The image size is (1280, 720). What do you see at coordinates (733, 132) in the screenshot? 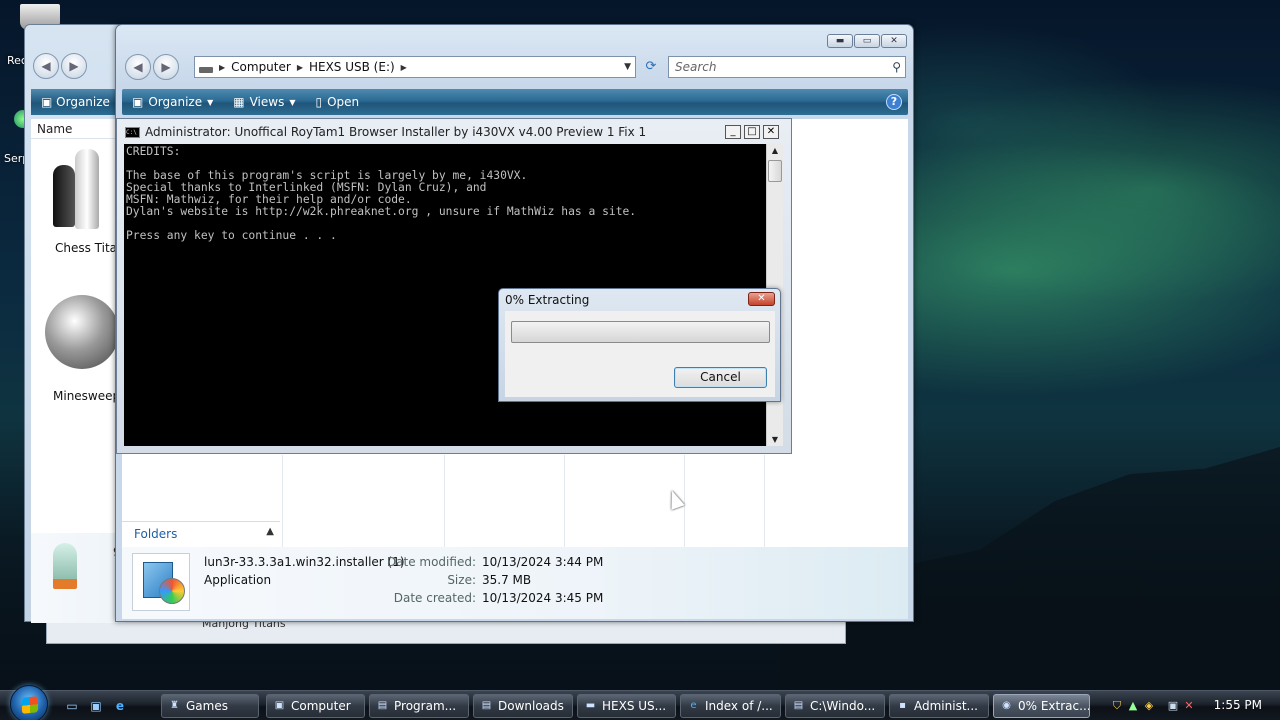
I see `console-minimize-button: _` at bounding box center [733, 132].